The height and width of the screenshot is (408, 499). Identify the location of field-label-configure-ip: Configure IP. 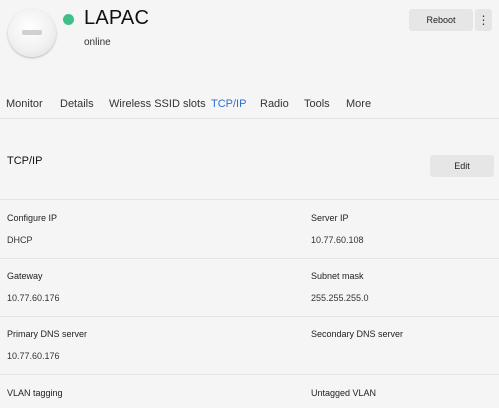
(32, 218).